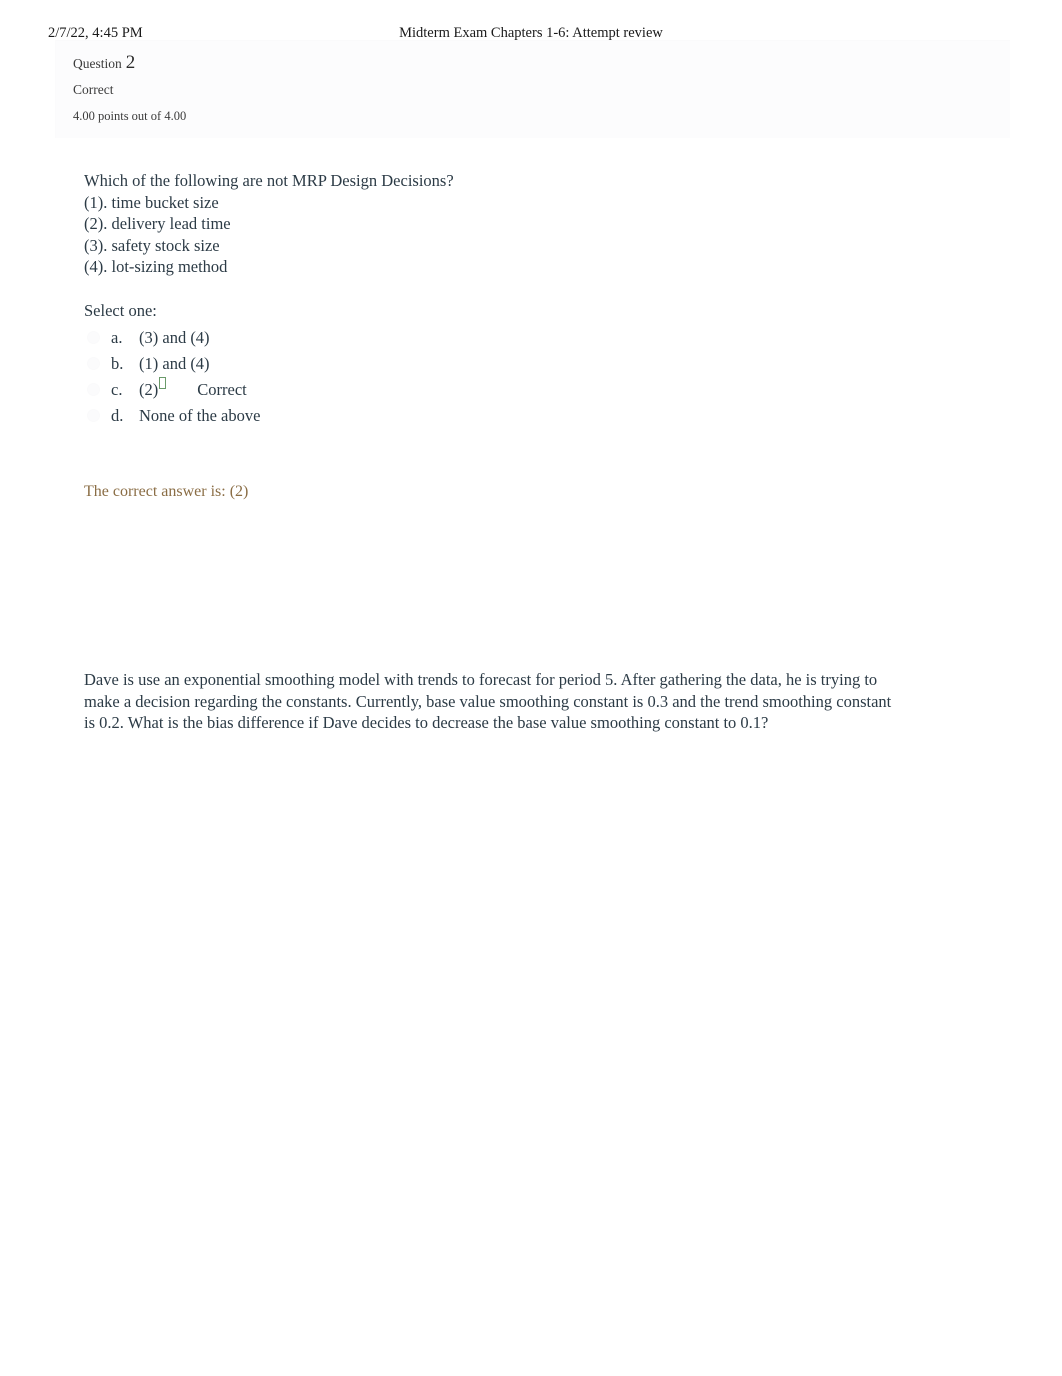 This screenshot has height=1376, width=1062. I want to click on select-one-prompt: Select one:, so click(120, 310).